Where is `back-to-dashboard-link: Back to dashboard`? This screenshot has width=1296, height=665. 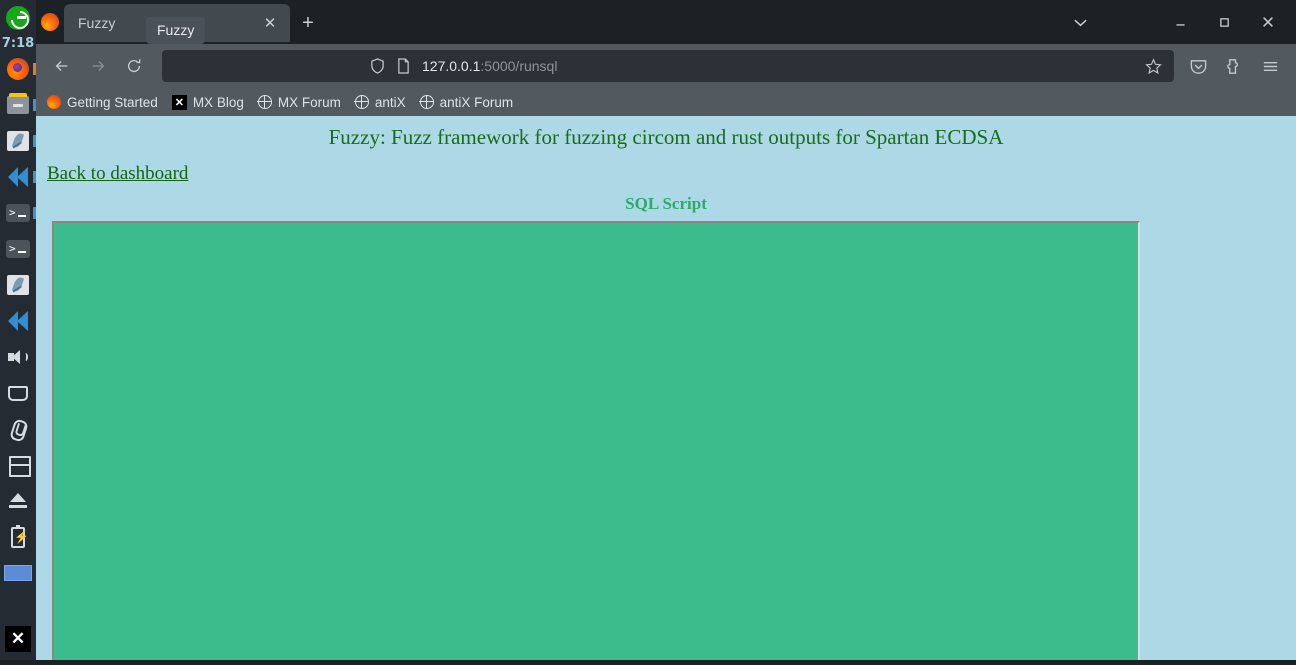
back-to-dashboard-link: Back to dashboard is located at coordinates (117, 174).